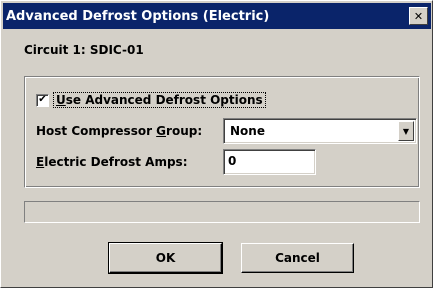  Describe the element at coordinates (84, 50) in the screenshot. I see `circuit-label: Circuit 1: SDIC-01` at that location.